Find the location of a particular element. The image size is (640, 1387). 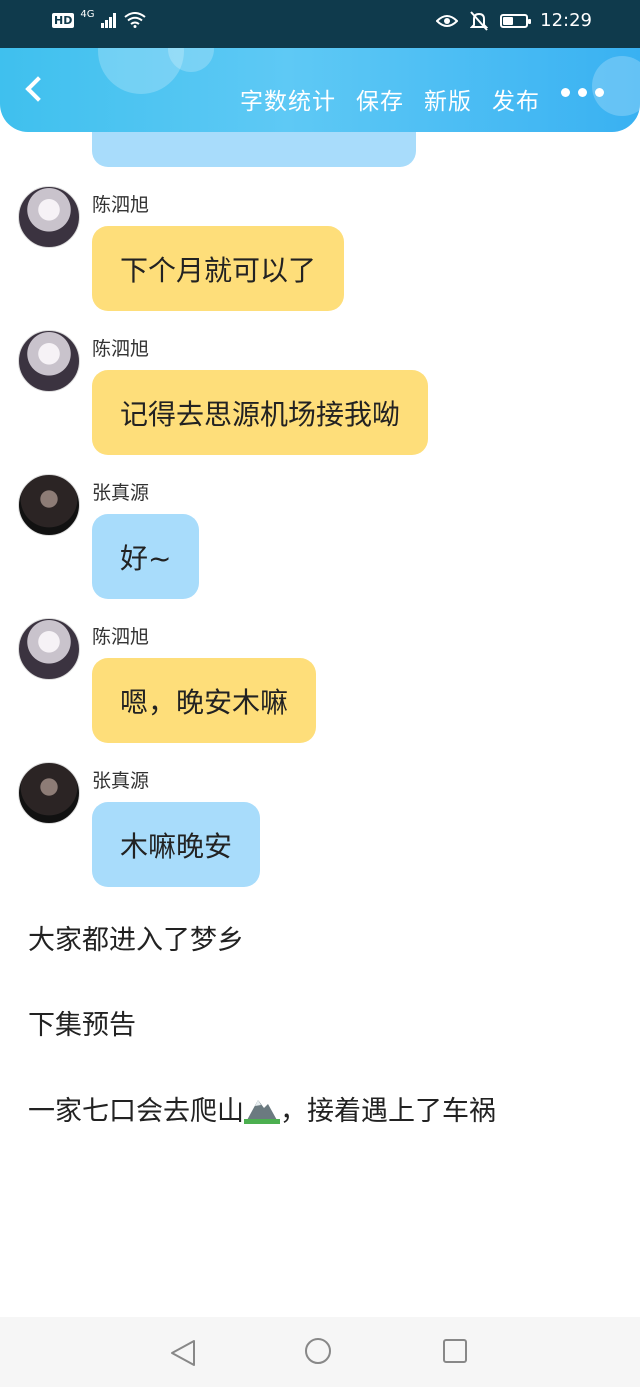

message-bubble: 好~ is located at coordinates (146, 556).